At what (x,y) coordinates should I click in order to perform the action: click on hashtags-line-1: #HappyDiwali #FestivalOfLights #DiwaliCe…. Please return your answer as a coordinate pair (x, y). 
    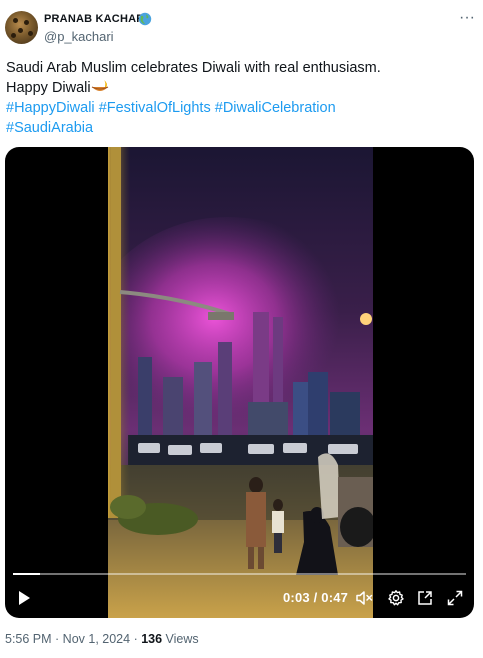
    Looking at the image, I should click on (241, 108).